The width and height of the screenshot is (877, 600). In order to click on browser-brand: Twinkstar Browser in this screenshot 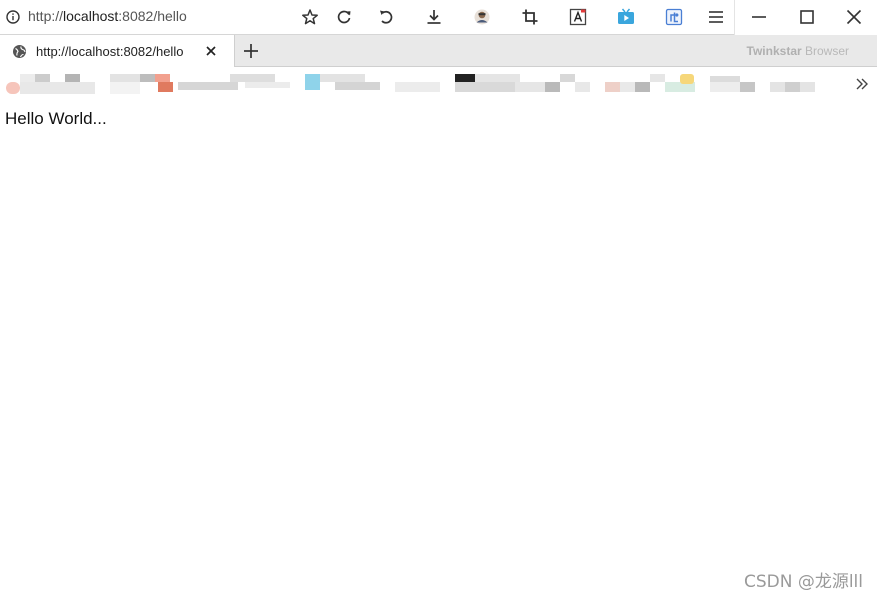, I will do `click(798, 51)`.